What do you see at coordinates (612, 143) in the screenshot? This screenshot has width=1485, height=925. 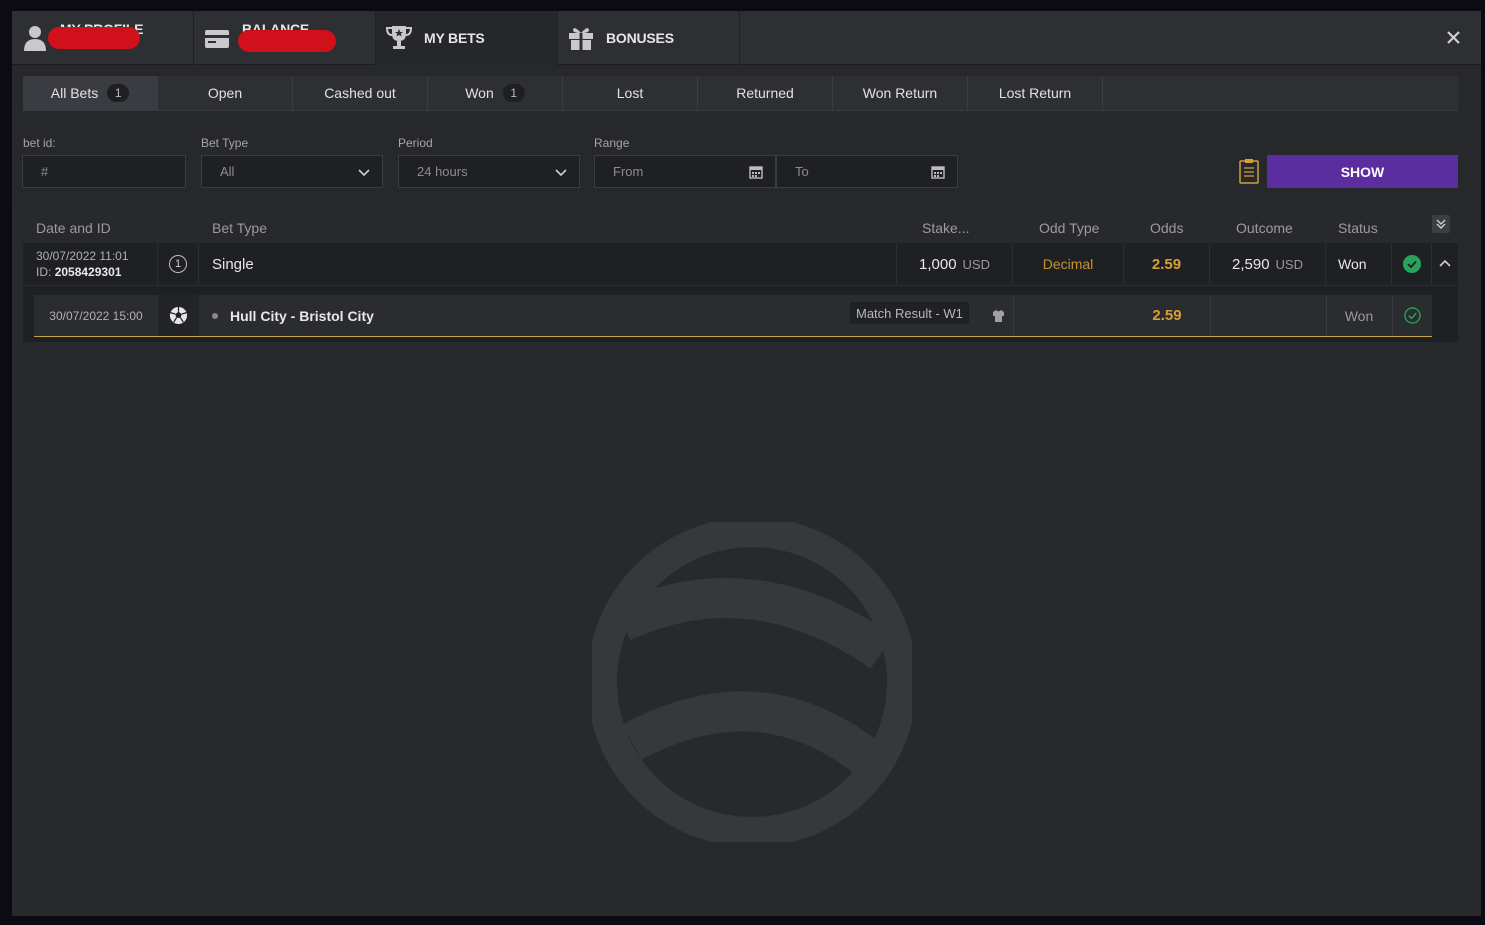 I see `range-label: Range` at bounding box center [612, 143].